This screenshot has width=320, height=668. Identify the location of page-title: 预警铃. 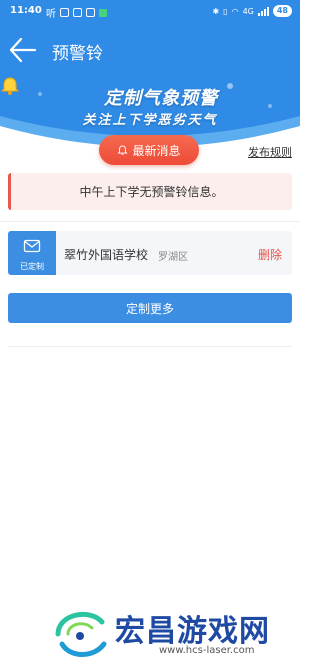
(77, 54).